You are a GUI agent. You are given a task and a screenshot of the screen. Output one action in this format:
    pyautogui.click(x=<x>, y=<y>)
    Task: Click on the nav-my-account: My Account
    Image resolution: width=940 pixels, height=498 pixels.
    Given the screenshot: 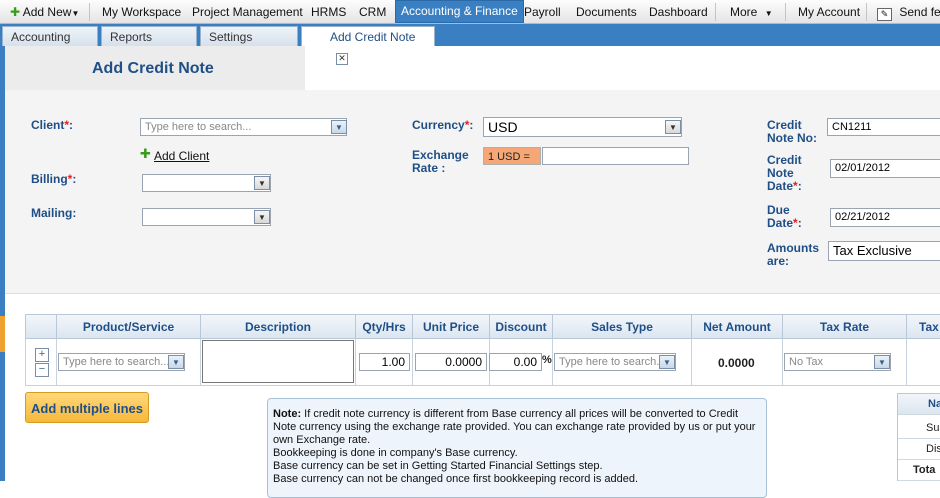 What is the action you would take?
    pyautogui.click(x=829, y=11)
    